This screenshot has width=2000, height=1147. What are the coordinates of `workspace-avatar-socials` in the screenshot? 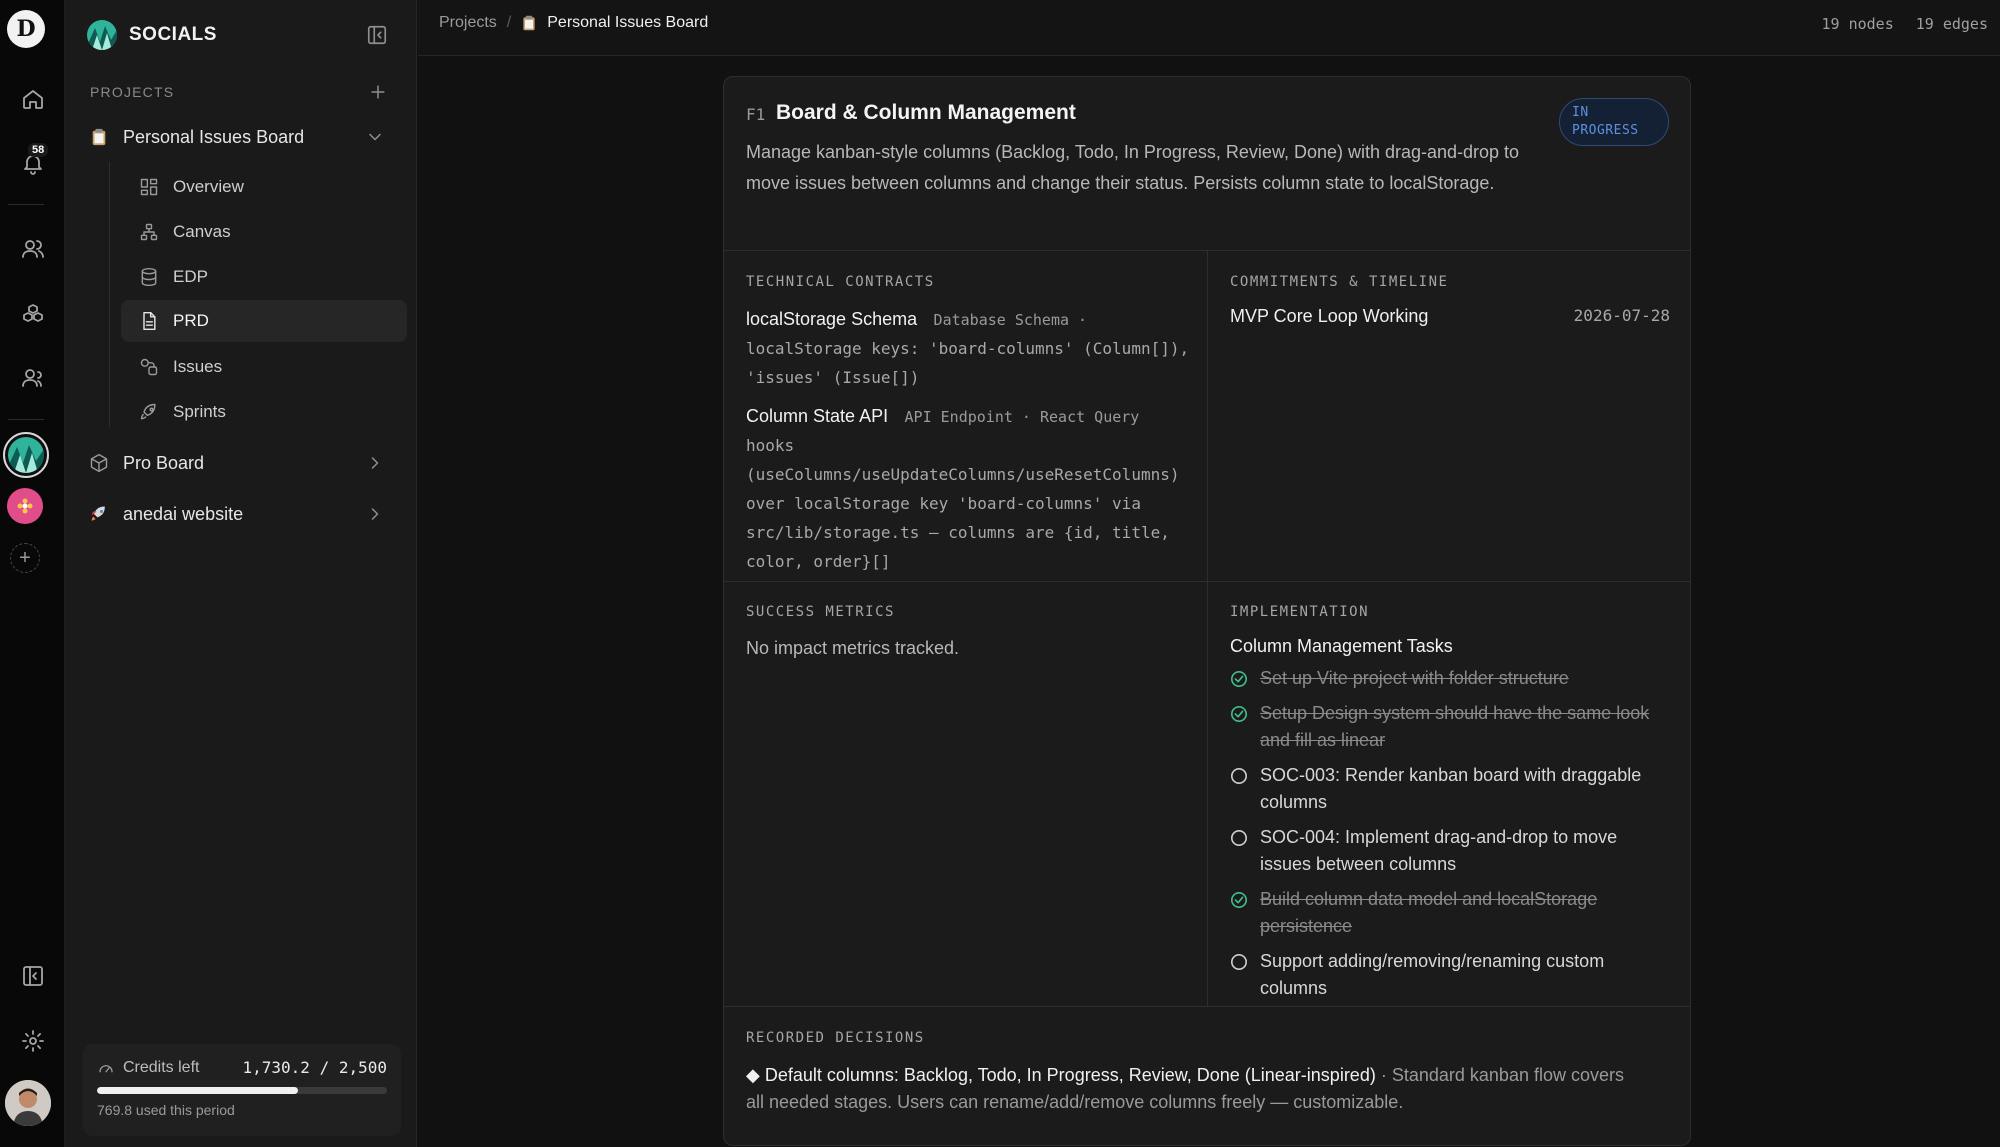 It's located at (26, 455).